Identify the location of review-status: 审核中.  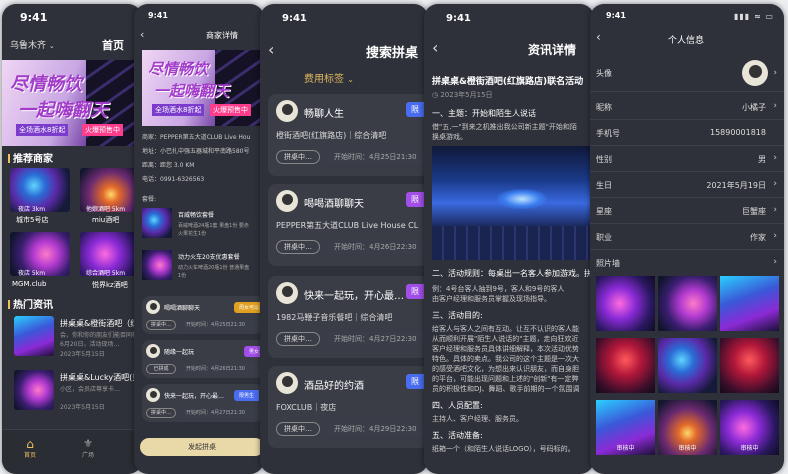
(687, 448).